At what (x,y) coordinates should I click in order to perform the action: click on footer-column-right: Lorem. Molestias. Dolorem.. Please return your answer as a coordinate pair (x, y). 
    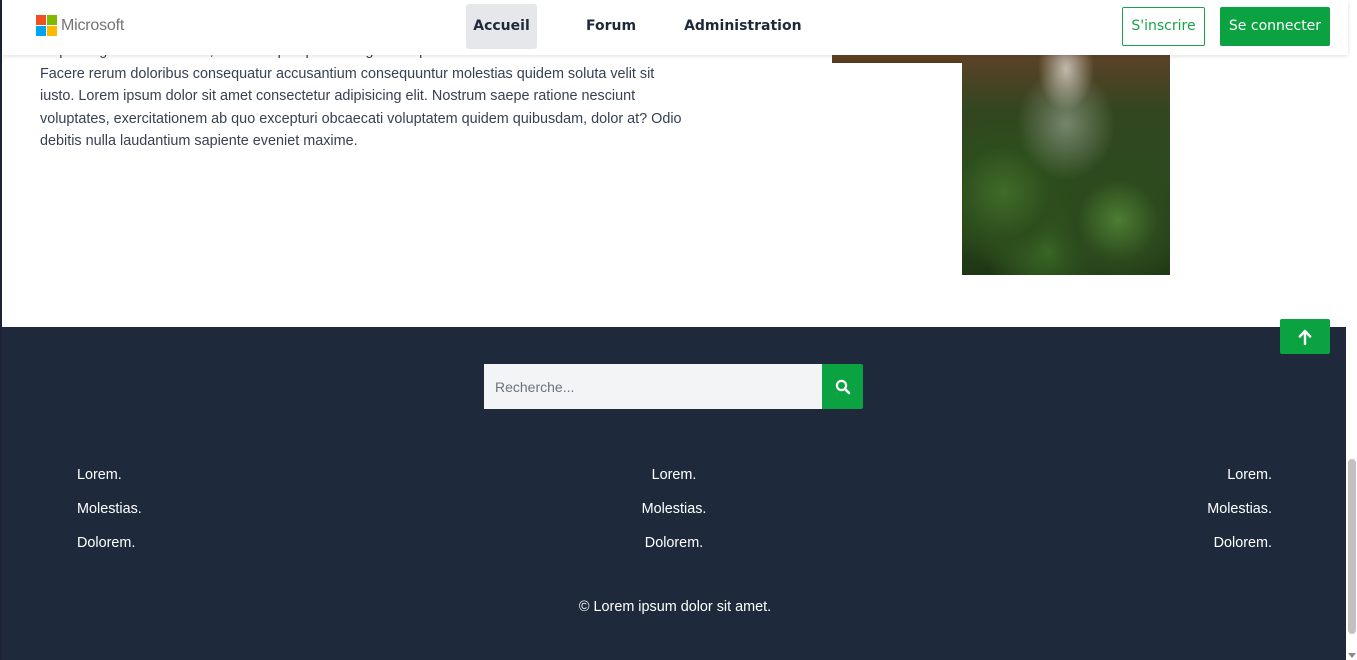
    Looking at the image, I should click on (1239, 509).